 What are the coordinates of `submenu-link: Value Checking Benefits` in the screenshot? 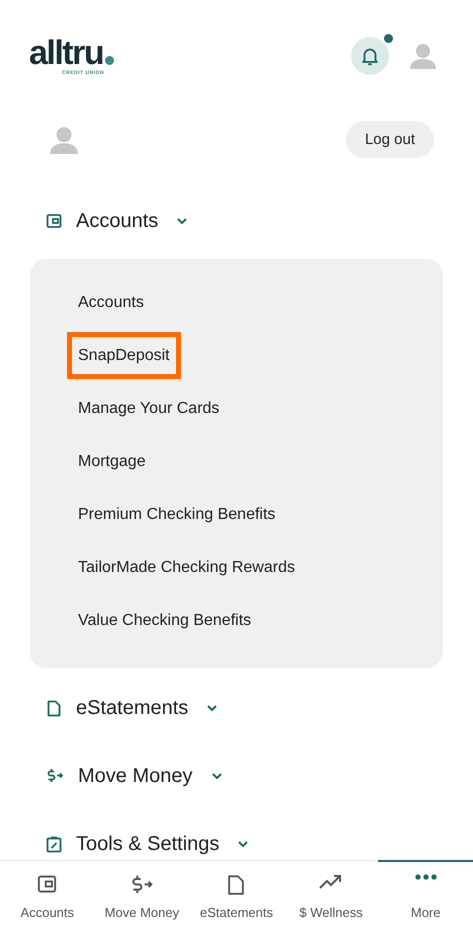 It's located at (164, 620).